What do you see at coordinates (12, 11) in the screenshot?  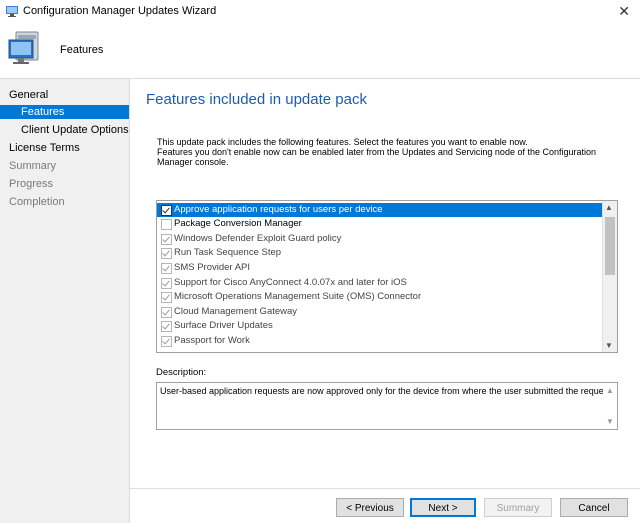 I see `app-icon` at bounding box center [12, 11].